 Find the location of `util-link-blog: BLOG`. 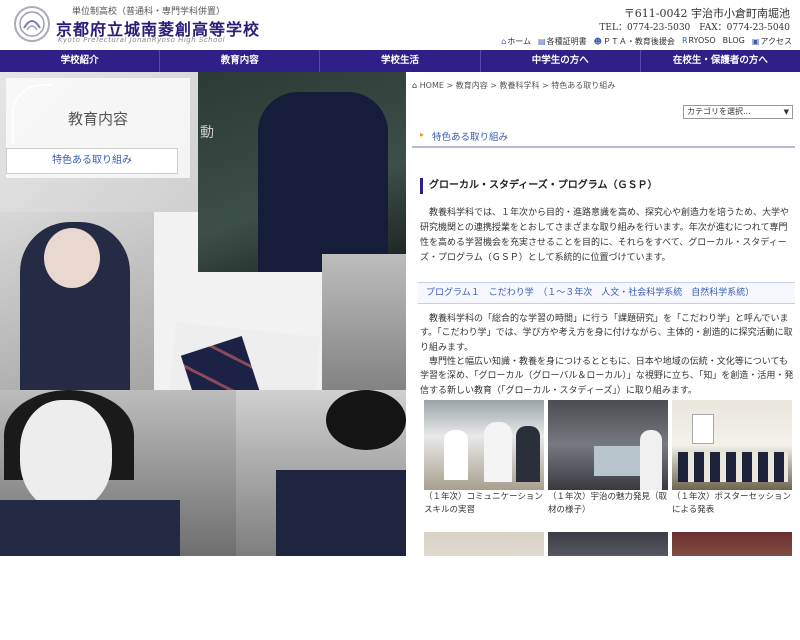

util-link-blog: BLOG is located at coordinates (734, 41).